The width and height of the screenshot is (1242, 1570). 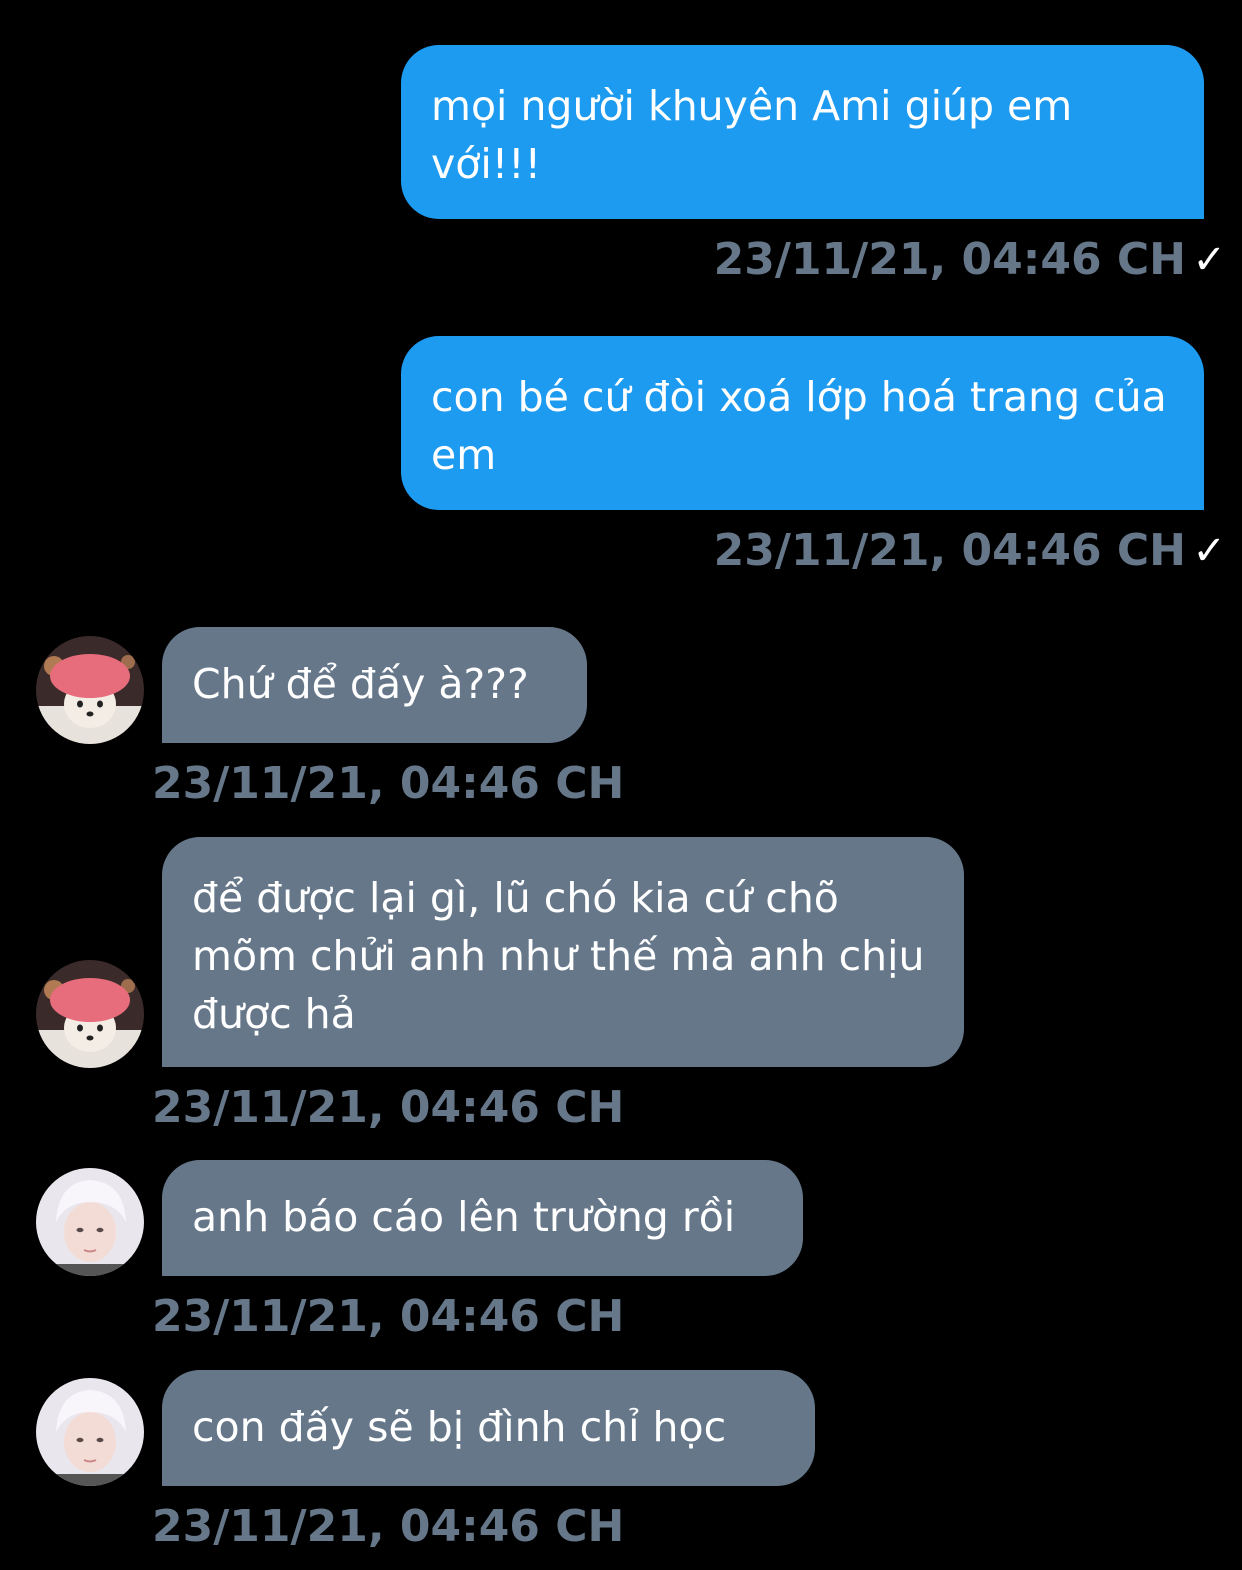 I want to click on message-bubble-incoming: con đấy sẽ bị đình chỉ học, so click(x=488, y=1428).